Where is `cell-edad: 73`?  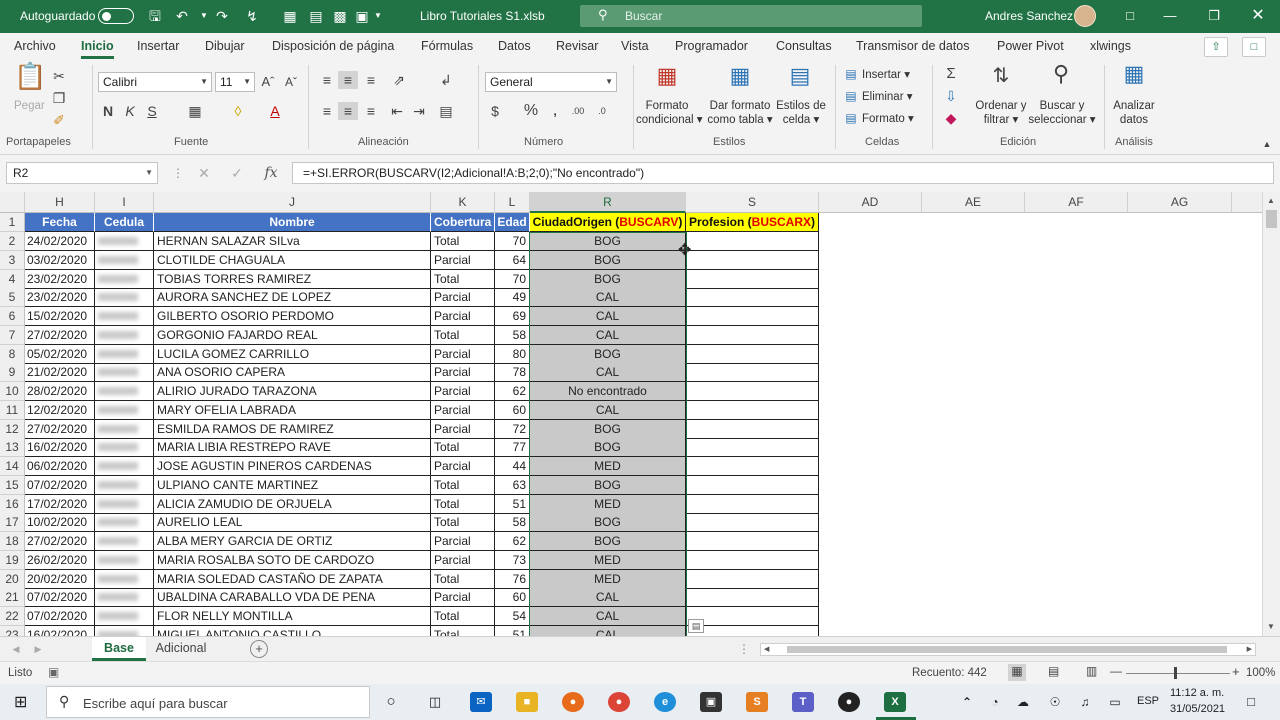 cell-edad: 73 is located at coordinates (512, 560).